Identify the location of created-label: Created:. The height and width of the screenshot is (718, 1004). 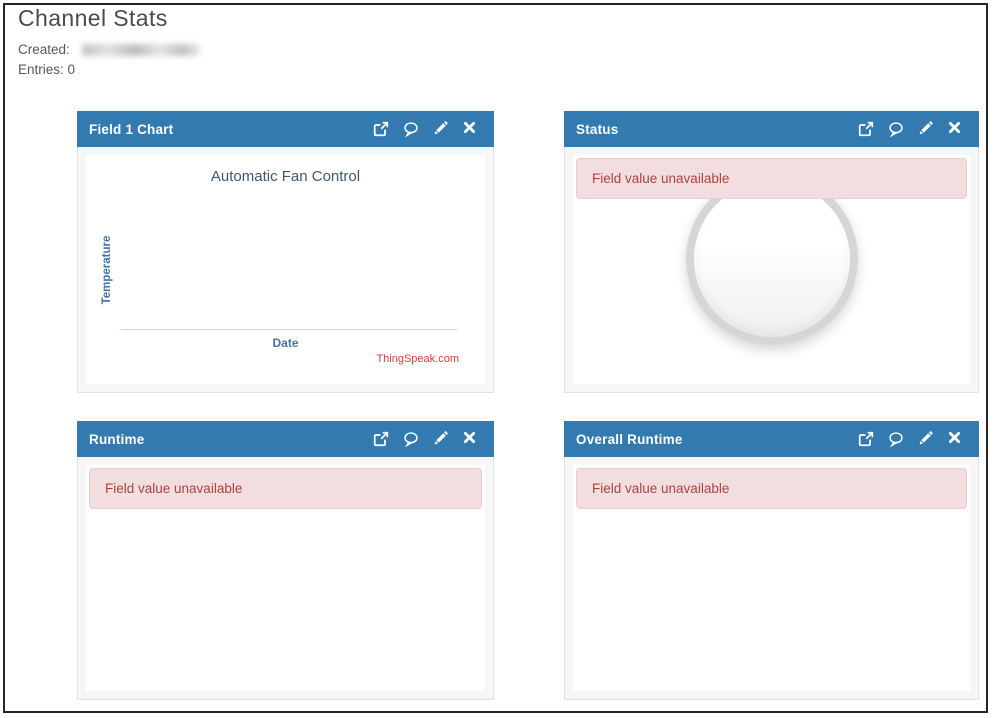
(44, 49).